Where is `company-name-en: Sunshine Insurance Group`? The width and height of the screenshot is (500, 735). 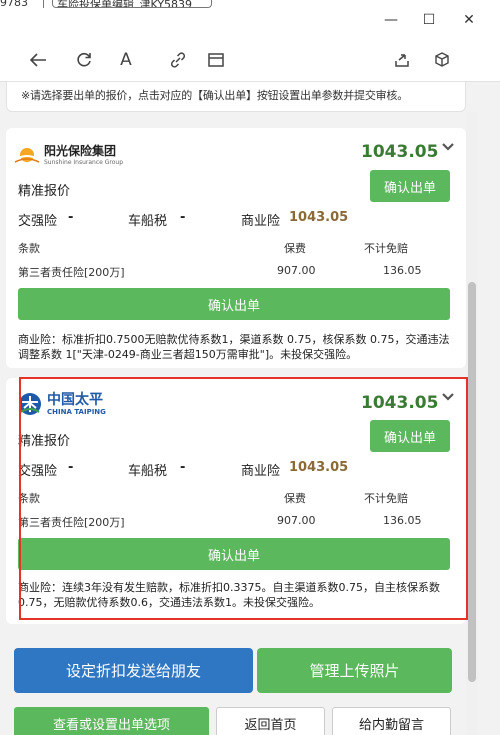
company-name-en: Sunshine Insurance Group is located at coordinates (84, 162).